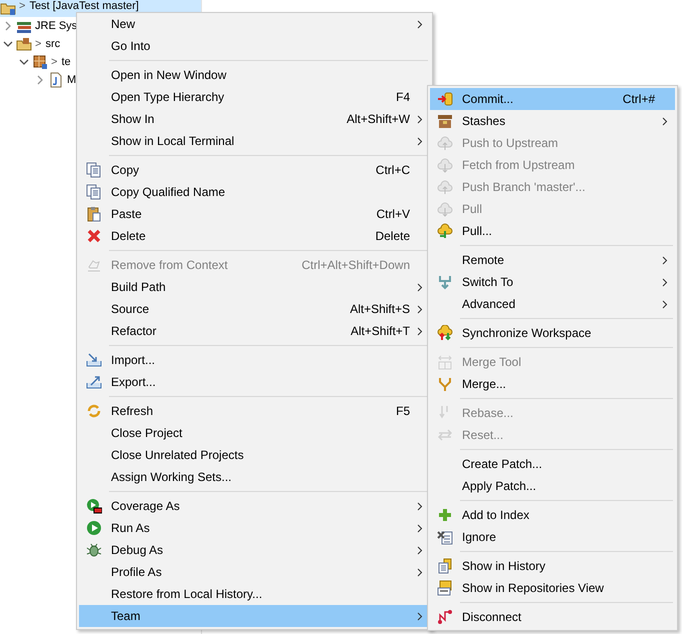  What do you see at coordinates (254, 616) in the screenshot?
I see `menu-item: Team` at bounding box center [254, 616].